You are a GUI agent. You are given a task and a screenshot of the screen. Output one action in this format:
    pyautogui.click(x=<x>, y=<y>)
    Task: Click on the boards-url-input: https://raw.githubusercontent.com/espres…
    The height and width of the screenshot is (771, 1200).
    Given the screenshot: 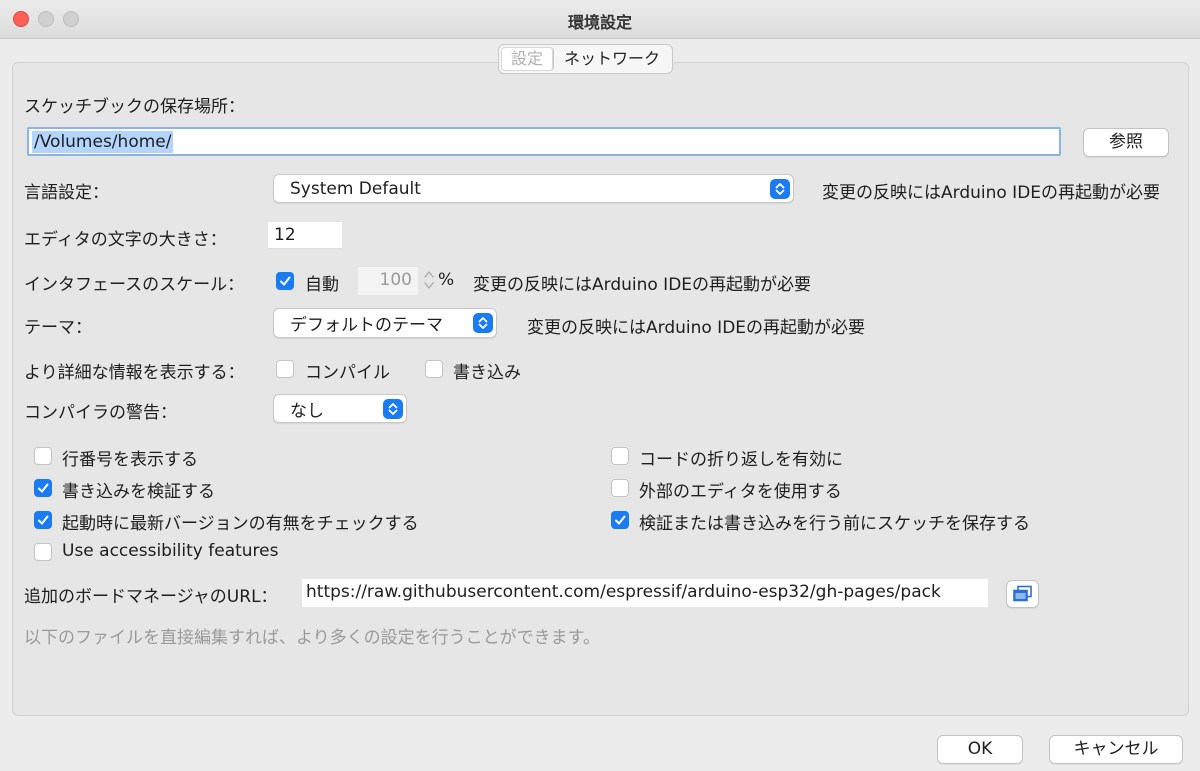 What is the action you would take?
    pyautogui.click(x=645, y=593)
    